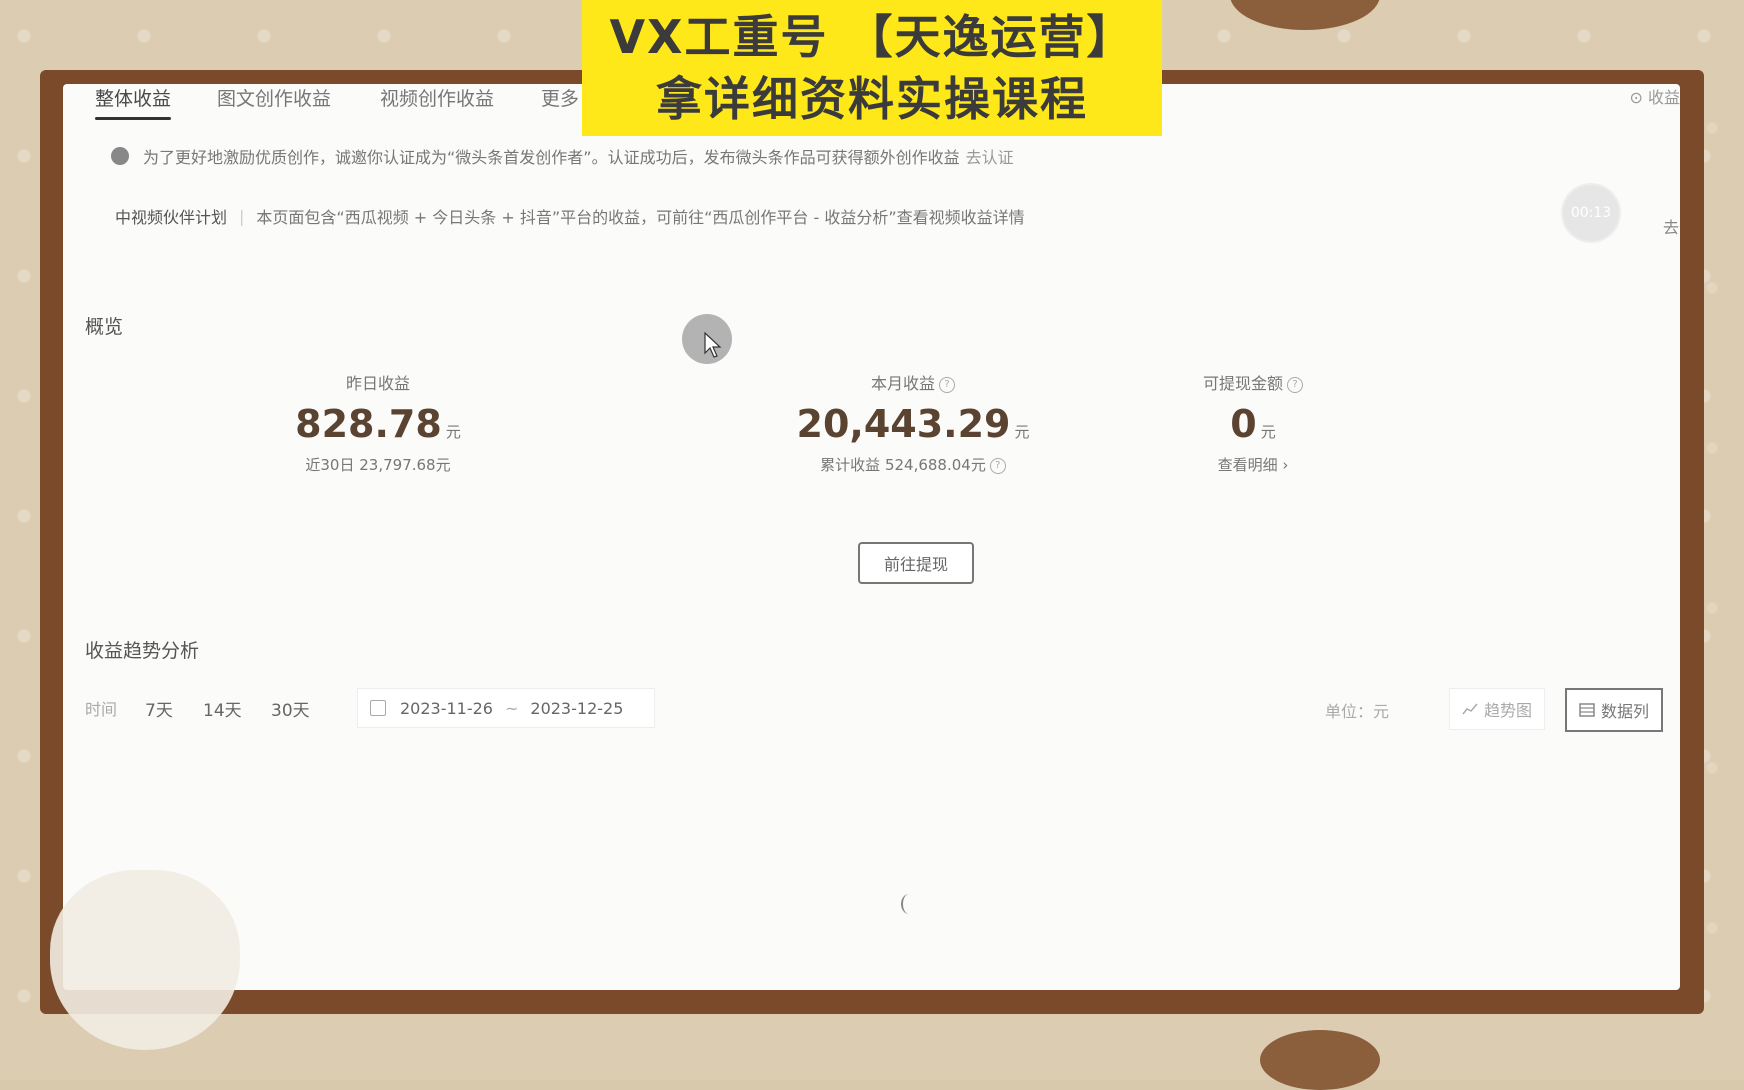  I want to click on view-details-link: 查看明细 ›, so click(1253, 464).